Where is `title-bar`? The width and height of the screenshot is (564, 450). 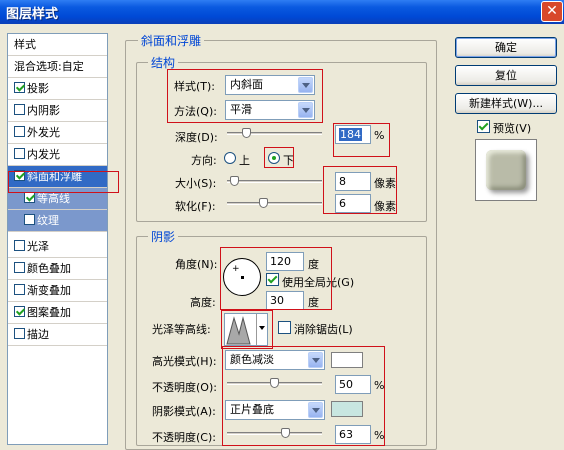
title-bar is located at coordinates (282, 12).